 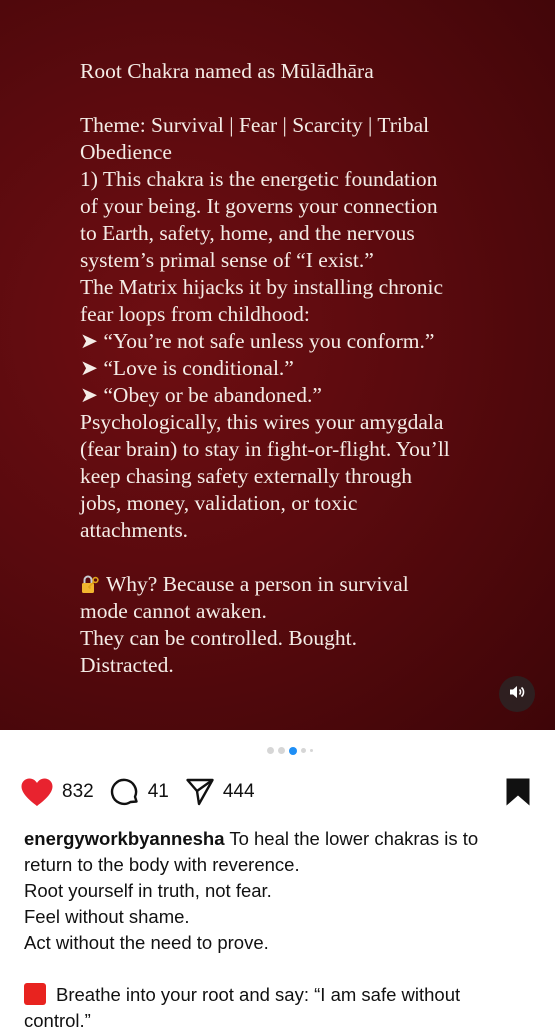 What do you see at coordinates (124, 838) in the screenshot?
I see `username-link: energyworkbyannesha` at bounding box center [124, 838].